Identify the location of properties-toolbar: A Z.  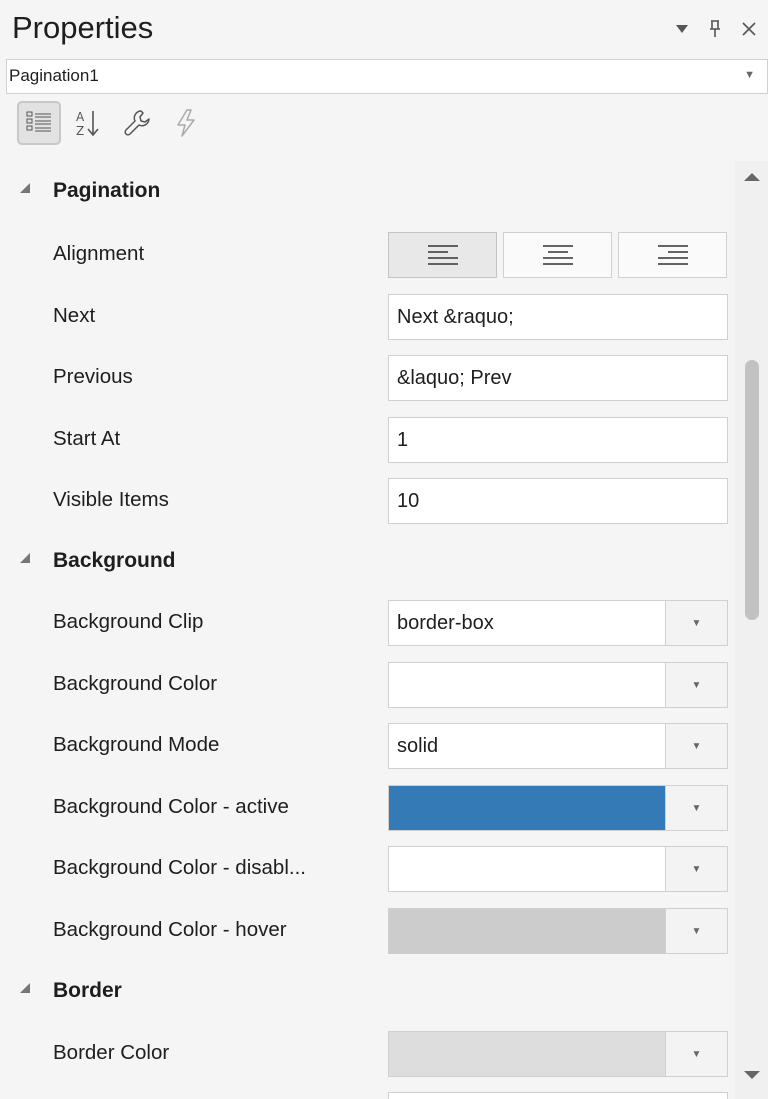
(384, 127).